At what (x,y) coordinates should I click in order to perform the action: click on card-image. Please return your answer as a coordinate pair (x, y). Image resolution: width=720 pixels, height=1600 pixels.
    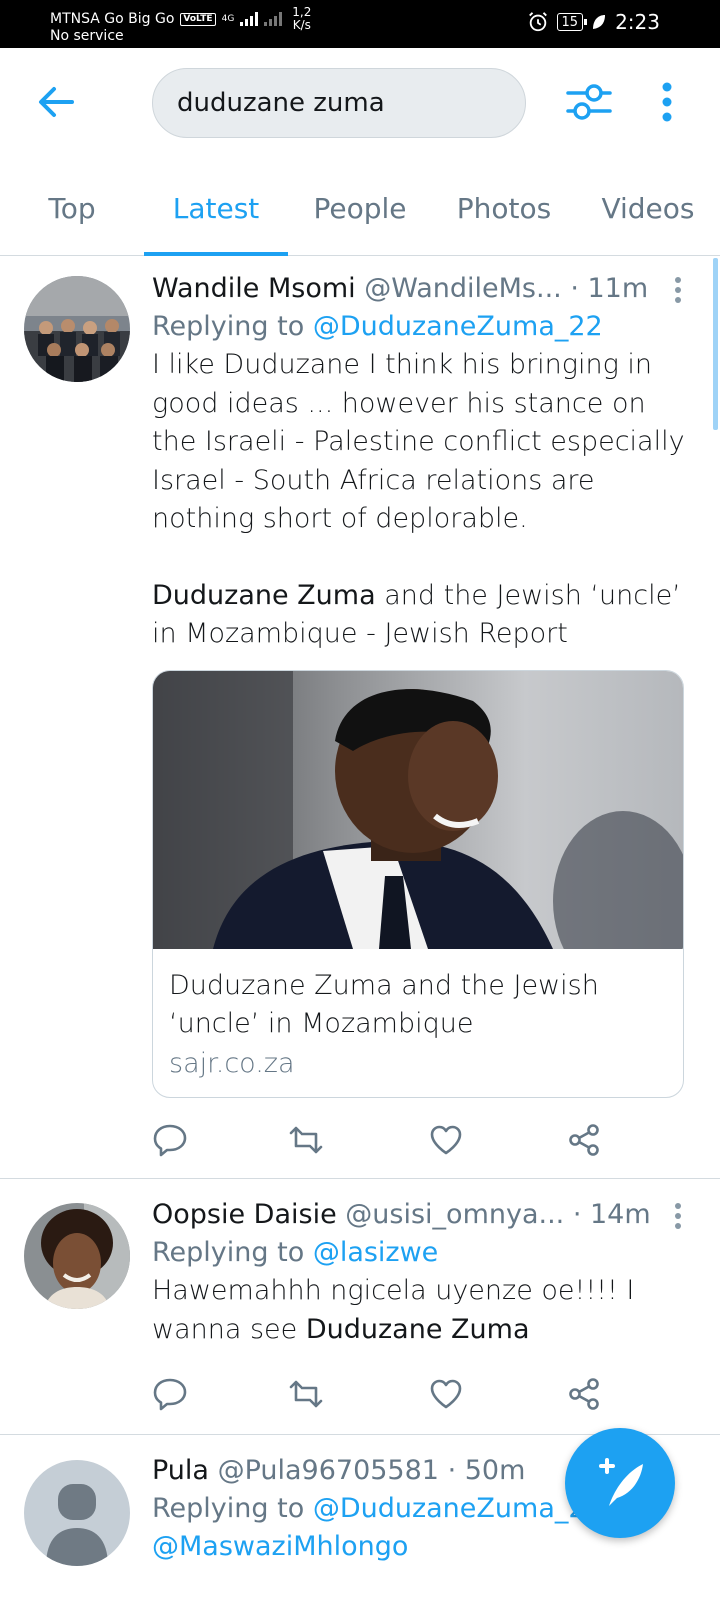
    Looking at the image, I should click on (418, 809).